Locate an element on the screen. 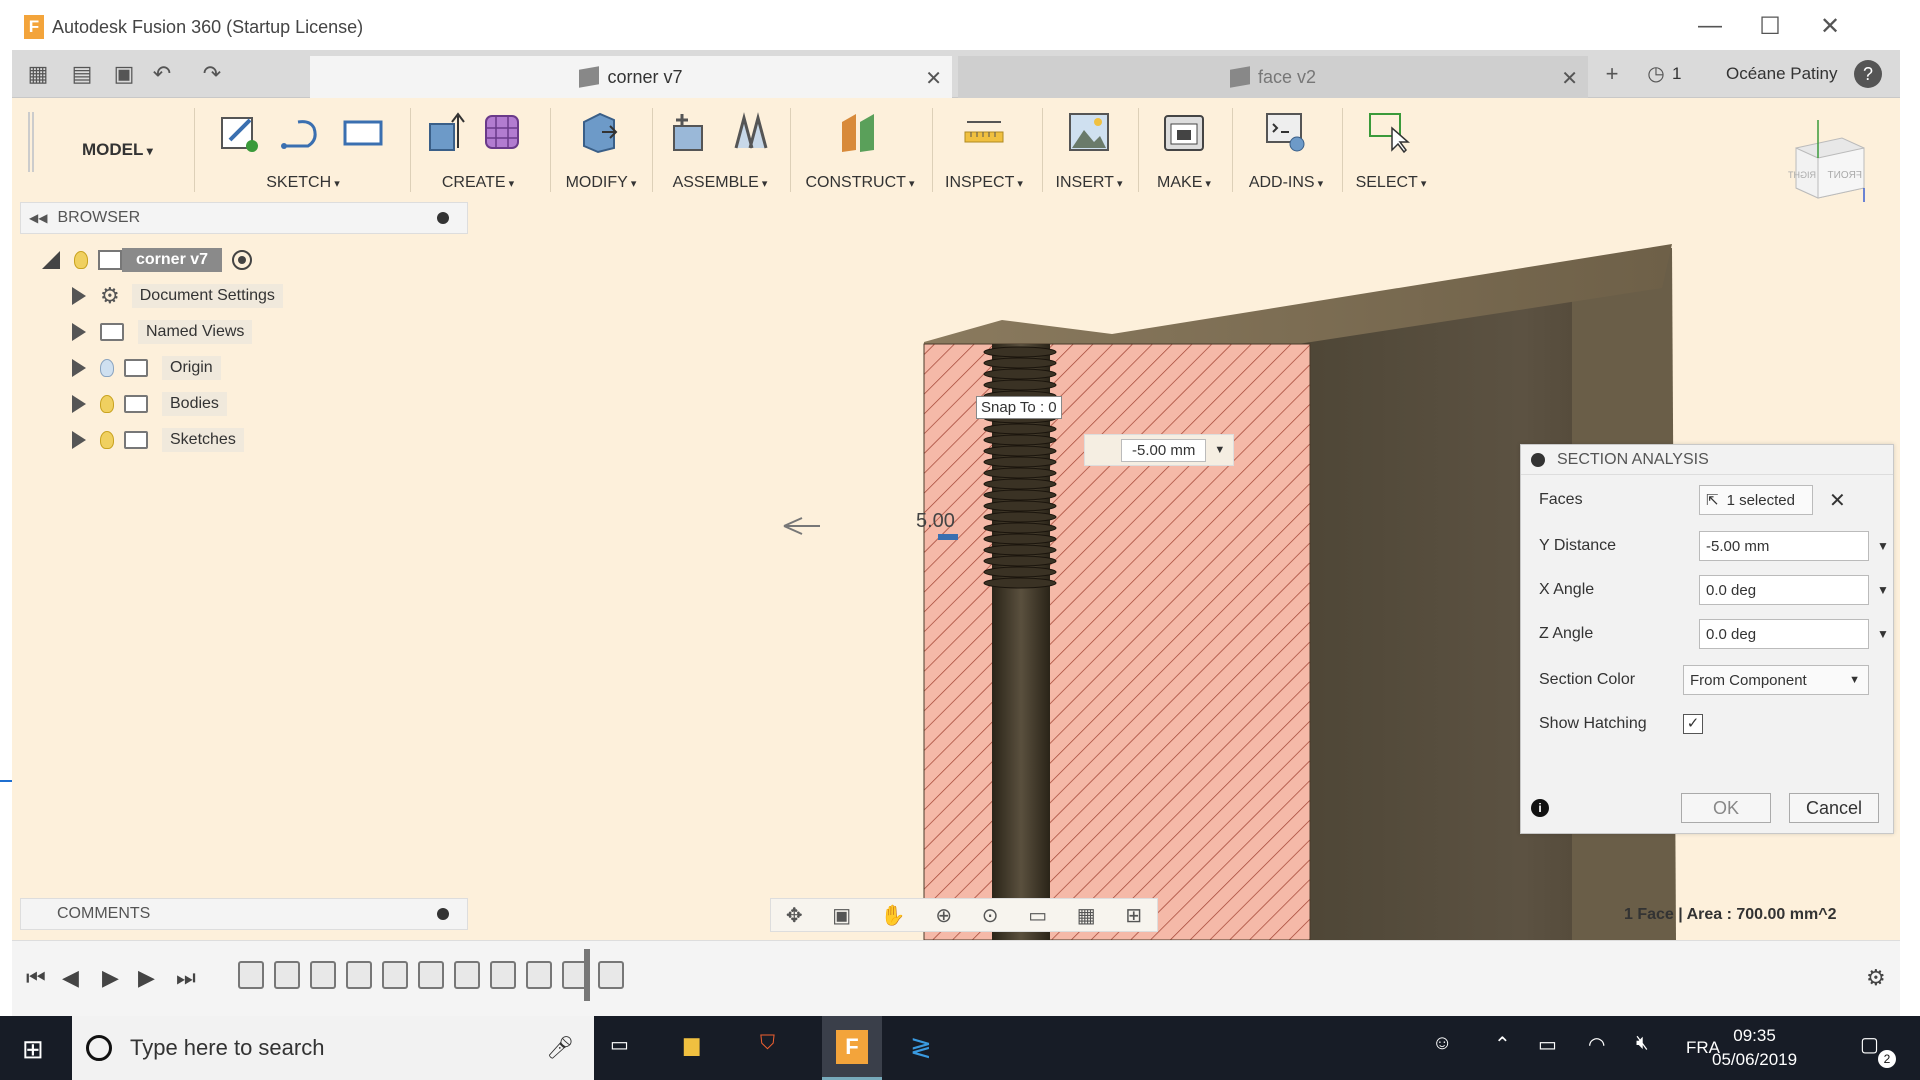  distance-dropdown-icon: ▼ is located at coordinates (1219, 450).